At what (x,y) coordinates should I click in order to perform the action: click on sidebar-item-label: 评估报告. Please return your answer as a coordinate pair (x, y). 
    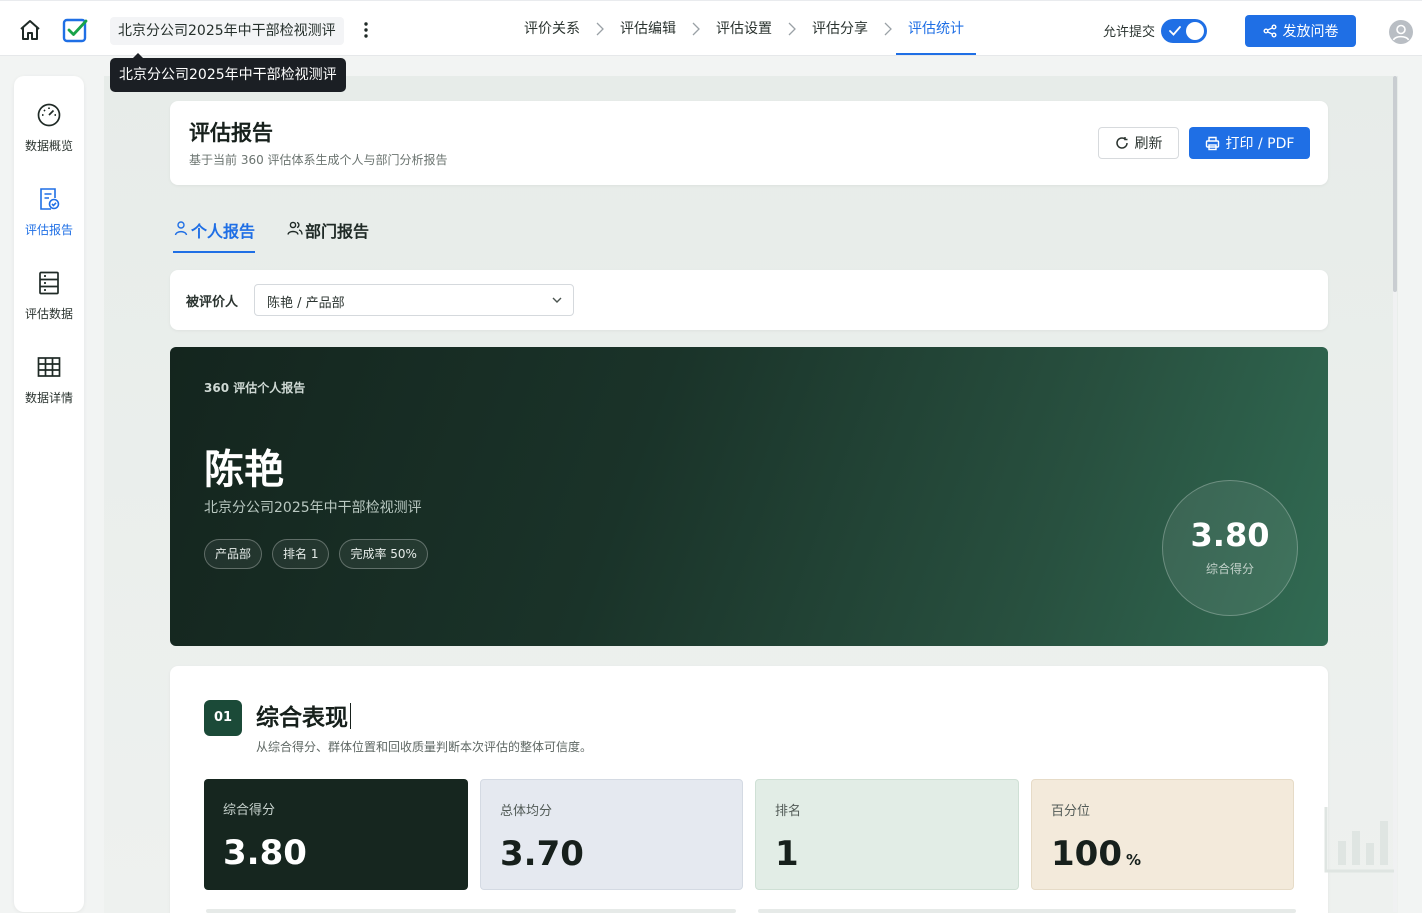
    Looking at the image, I should click on (48, 230).